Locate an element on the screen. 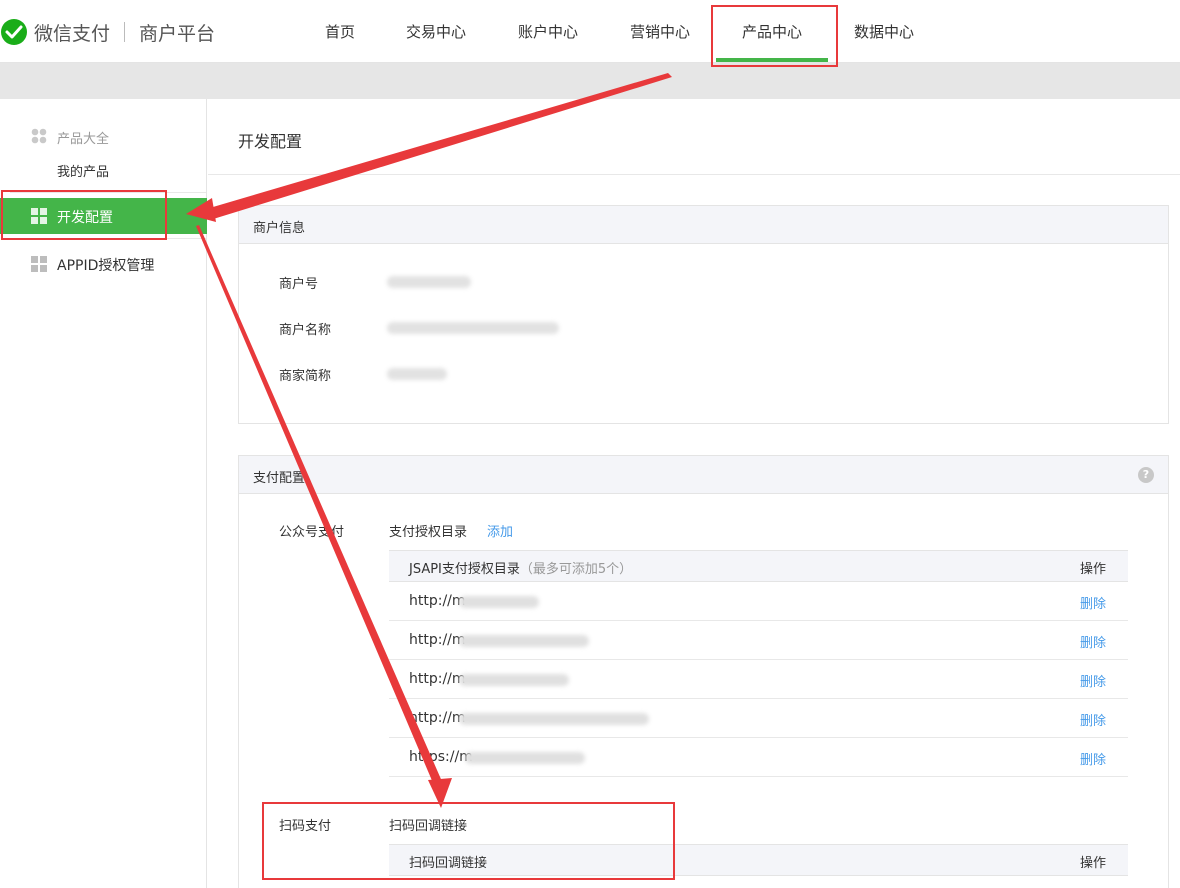 The height and width of the screenshot is (888, 1180). merchant-name-value is located at coordinates (473, 328).